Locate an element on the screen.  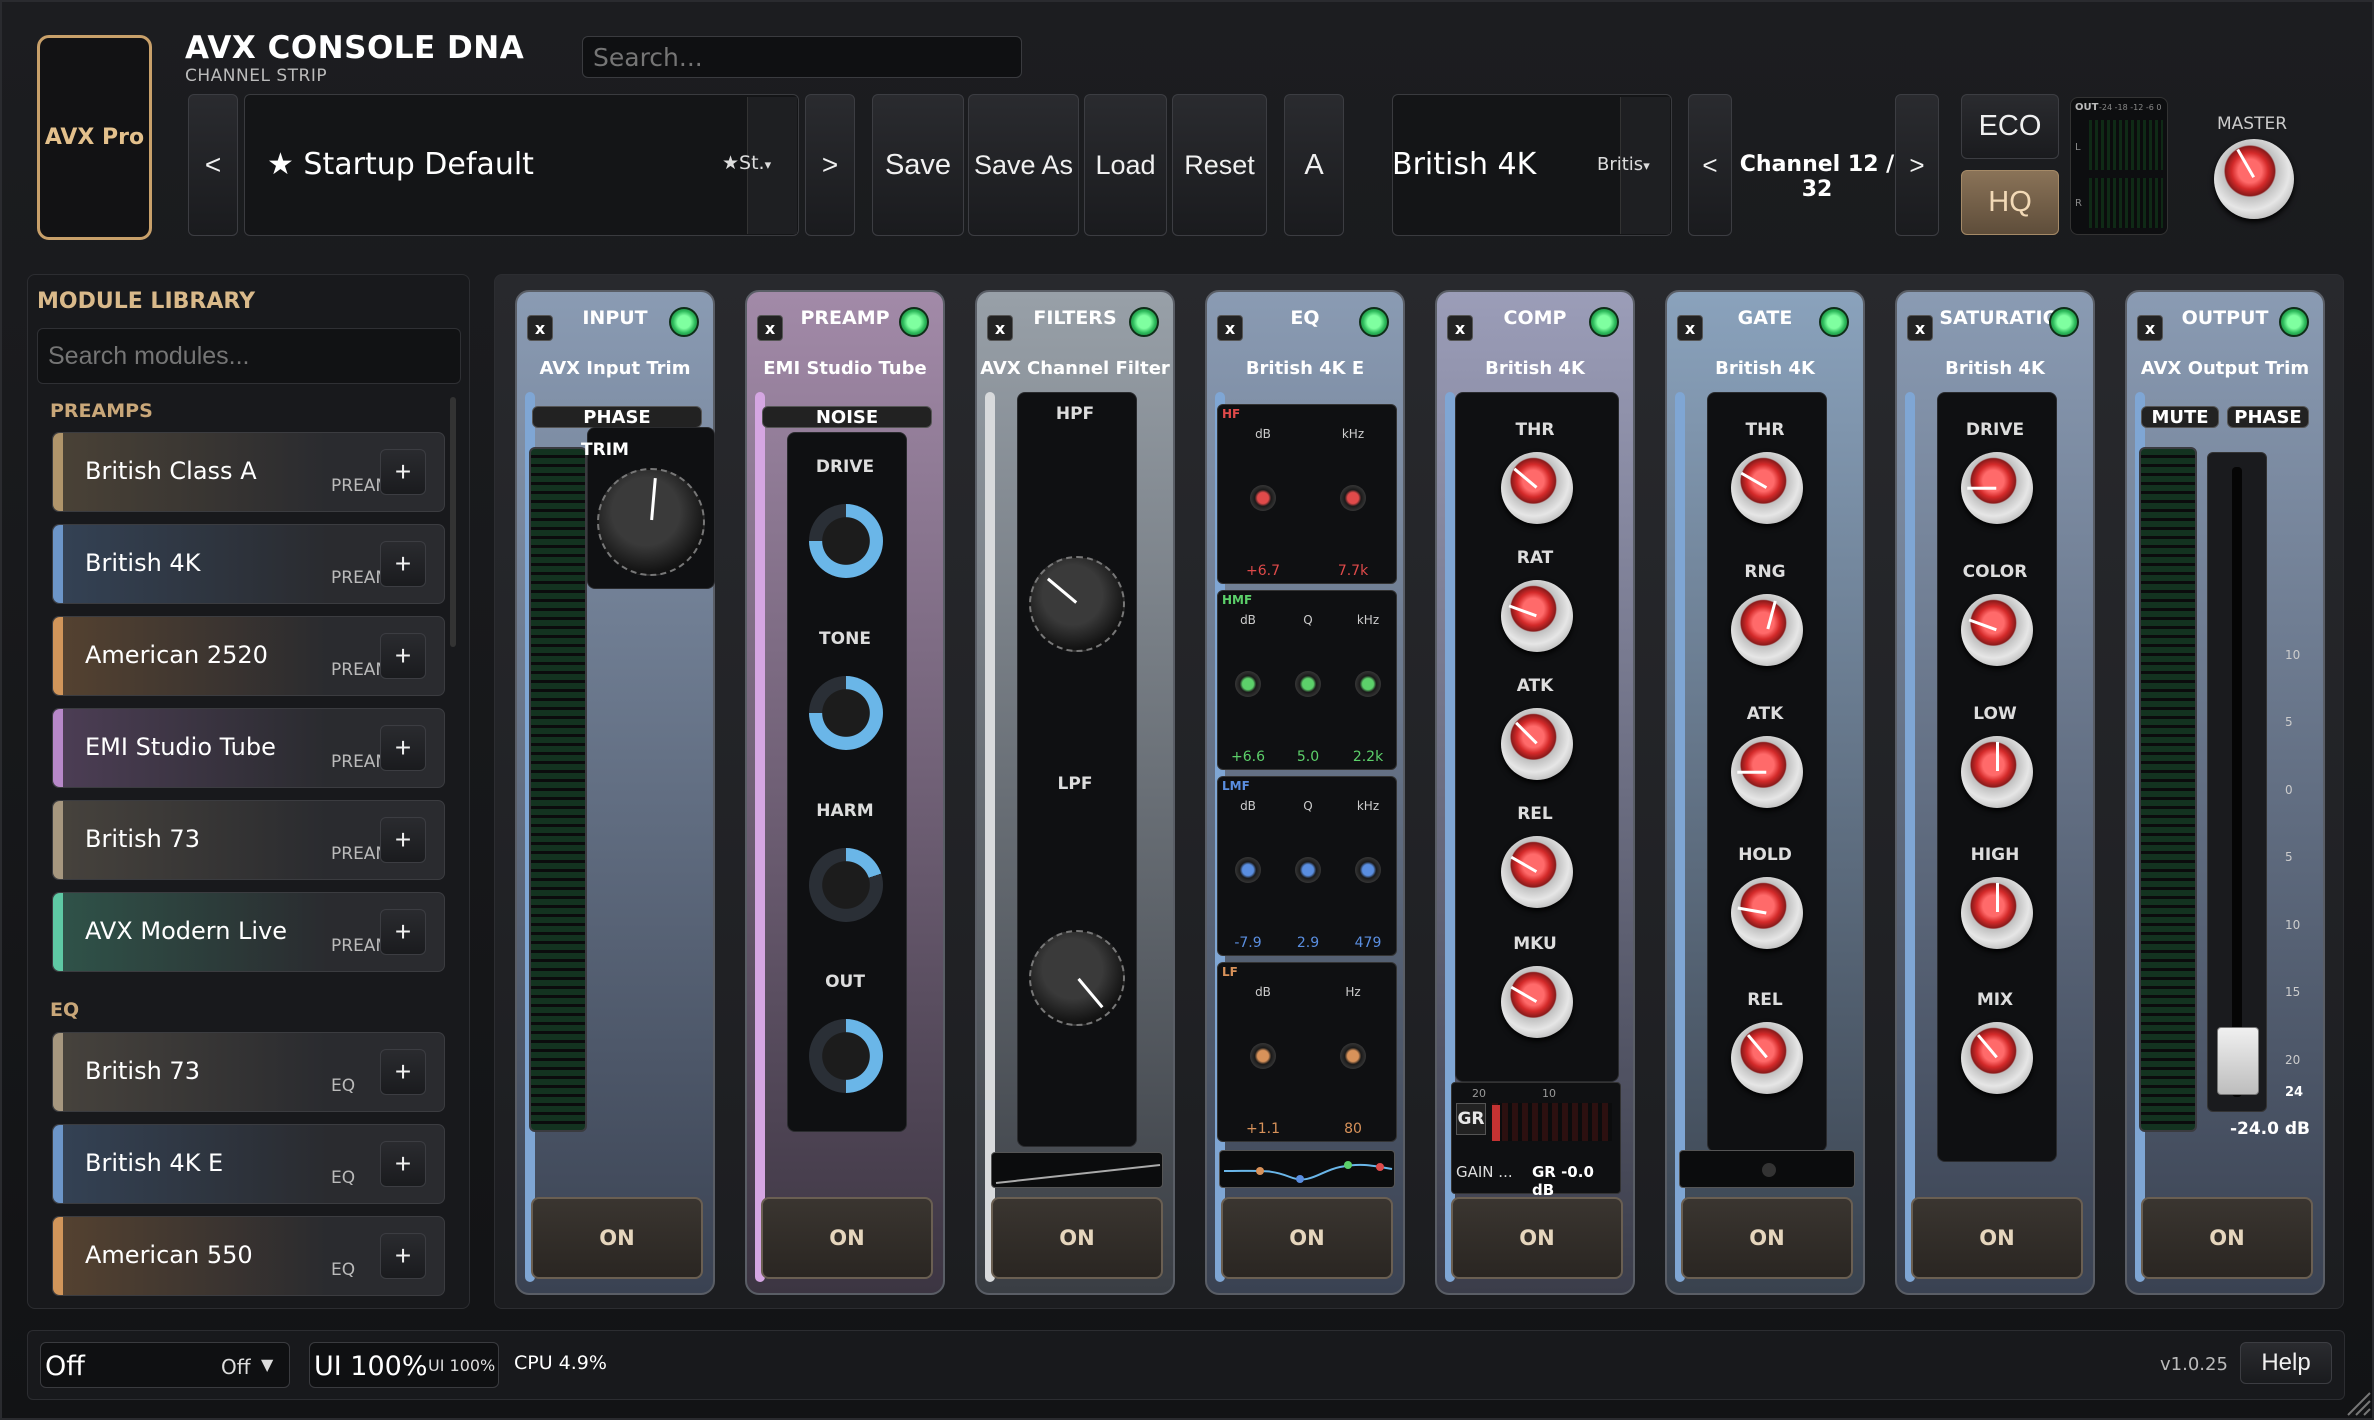
channel-next-button: > is located at coordinates (1917, 165).